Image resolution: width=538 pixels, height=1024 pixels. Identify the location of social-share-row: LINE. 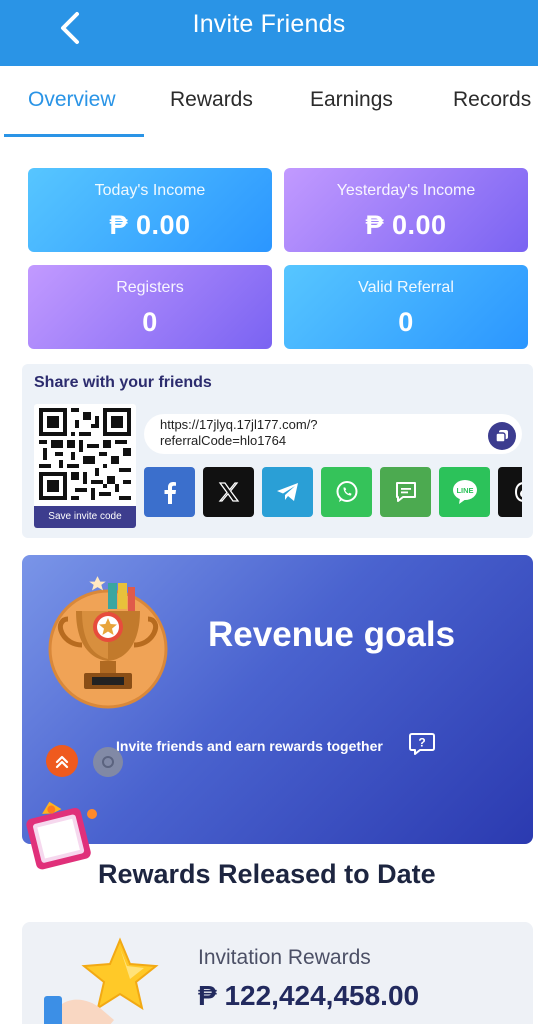
(333, 492).